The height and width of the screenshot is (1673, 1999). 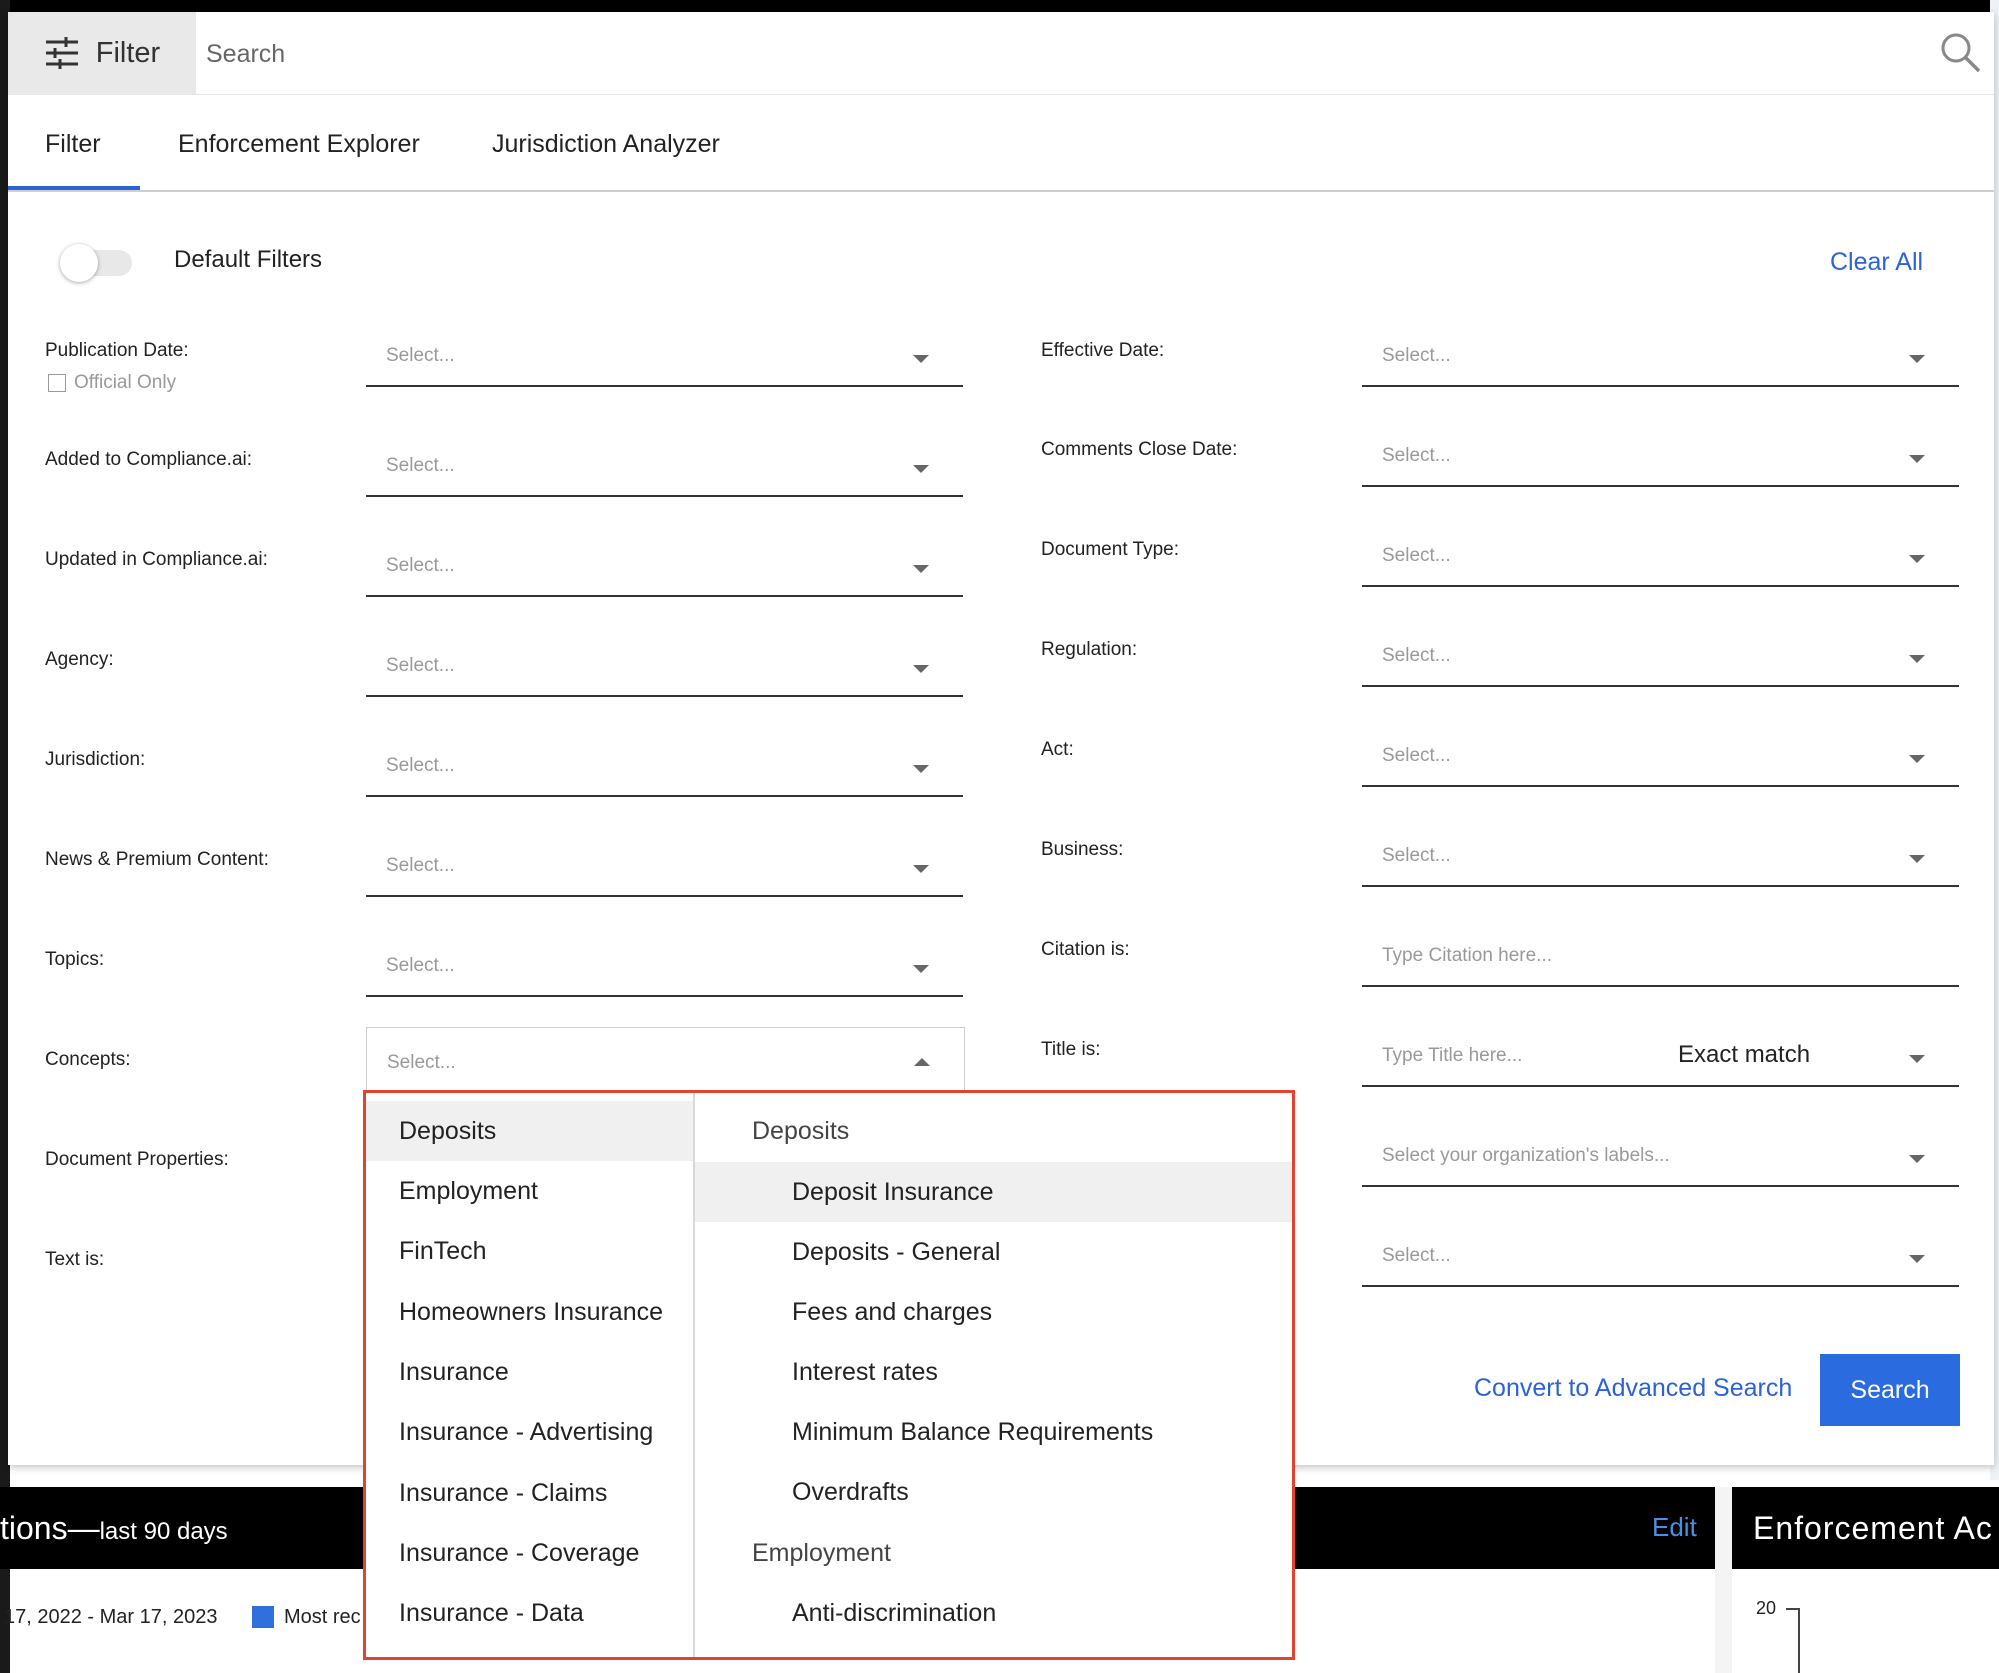 What do you see at coordinates (1139, 449) in the screenshot?
I see `comments-close-date-label: Comments Close Date:` at bounding box center [1139, 449].